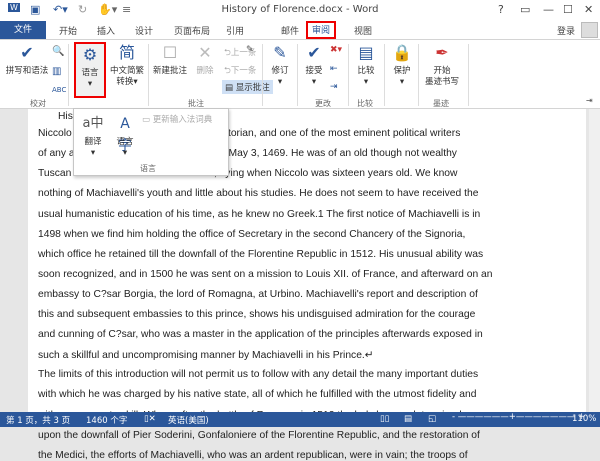 This screenshot has width=600, height=461. What do you see at coordinates (170, 59) in the screenshot?
I see `new-comment-button: ☐ 新建批注` at bounding box center [170, 59].